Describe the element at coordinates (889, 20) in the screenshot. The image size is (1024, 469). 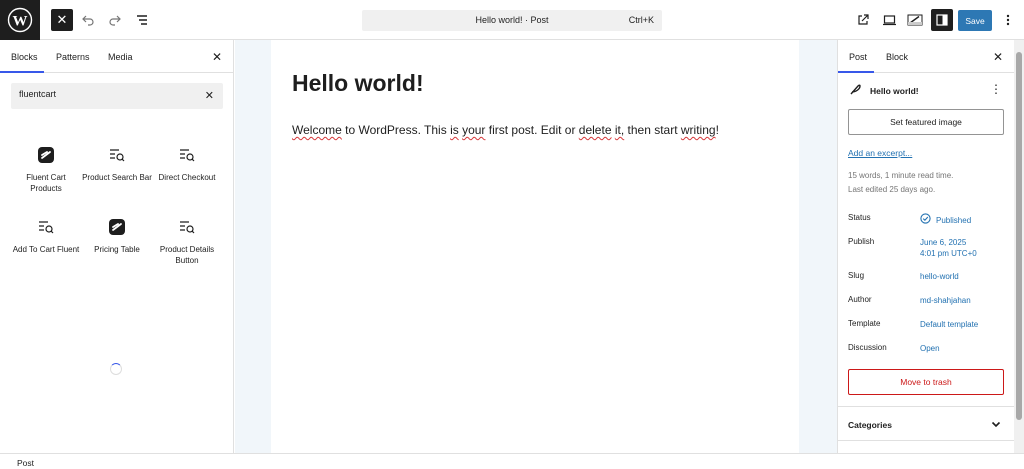
I see `device-preview-icon` at that location.